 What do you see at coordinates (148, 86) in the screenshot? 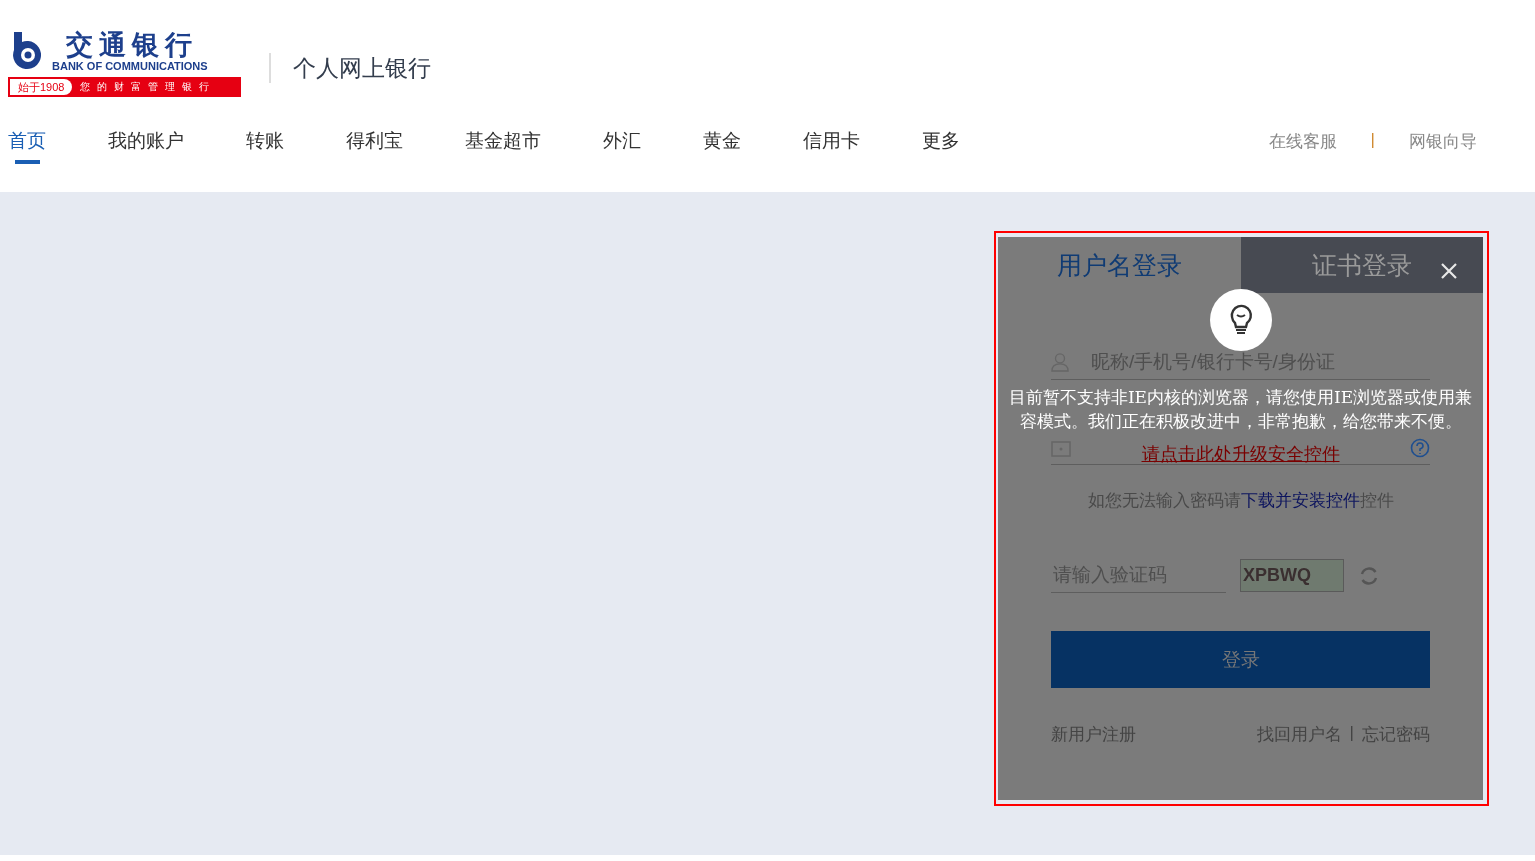
I see `slogan-text: 您的财富管理银行` at bounding box center [148, 86].